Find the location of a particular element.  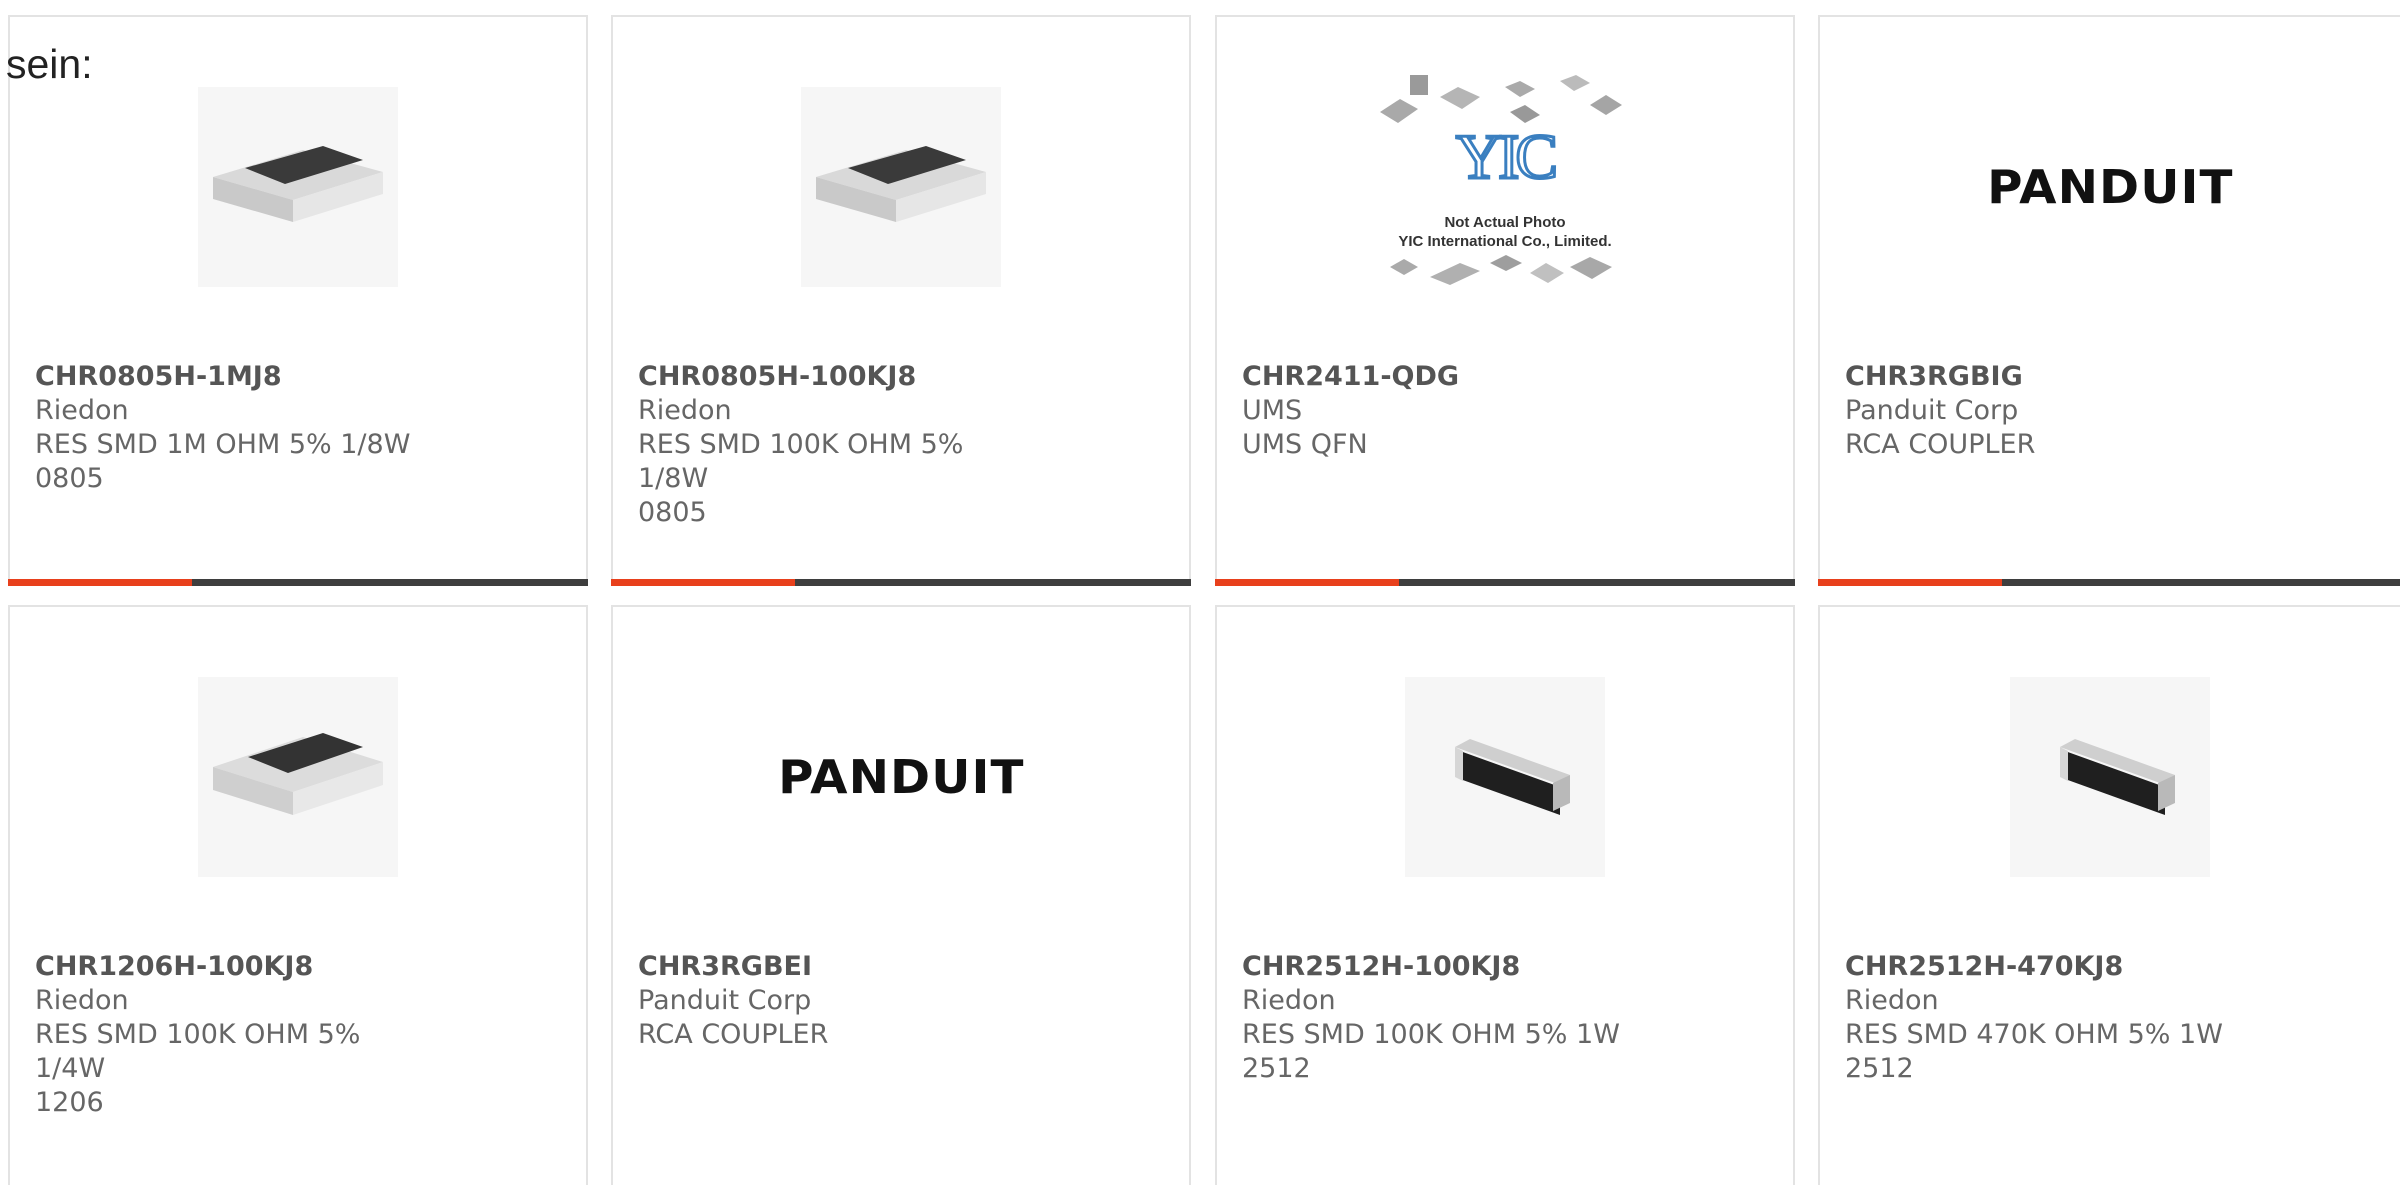

part-number: CHR2411-QDG is located at coordinates (1507, 377).